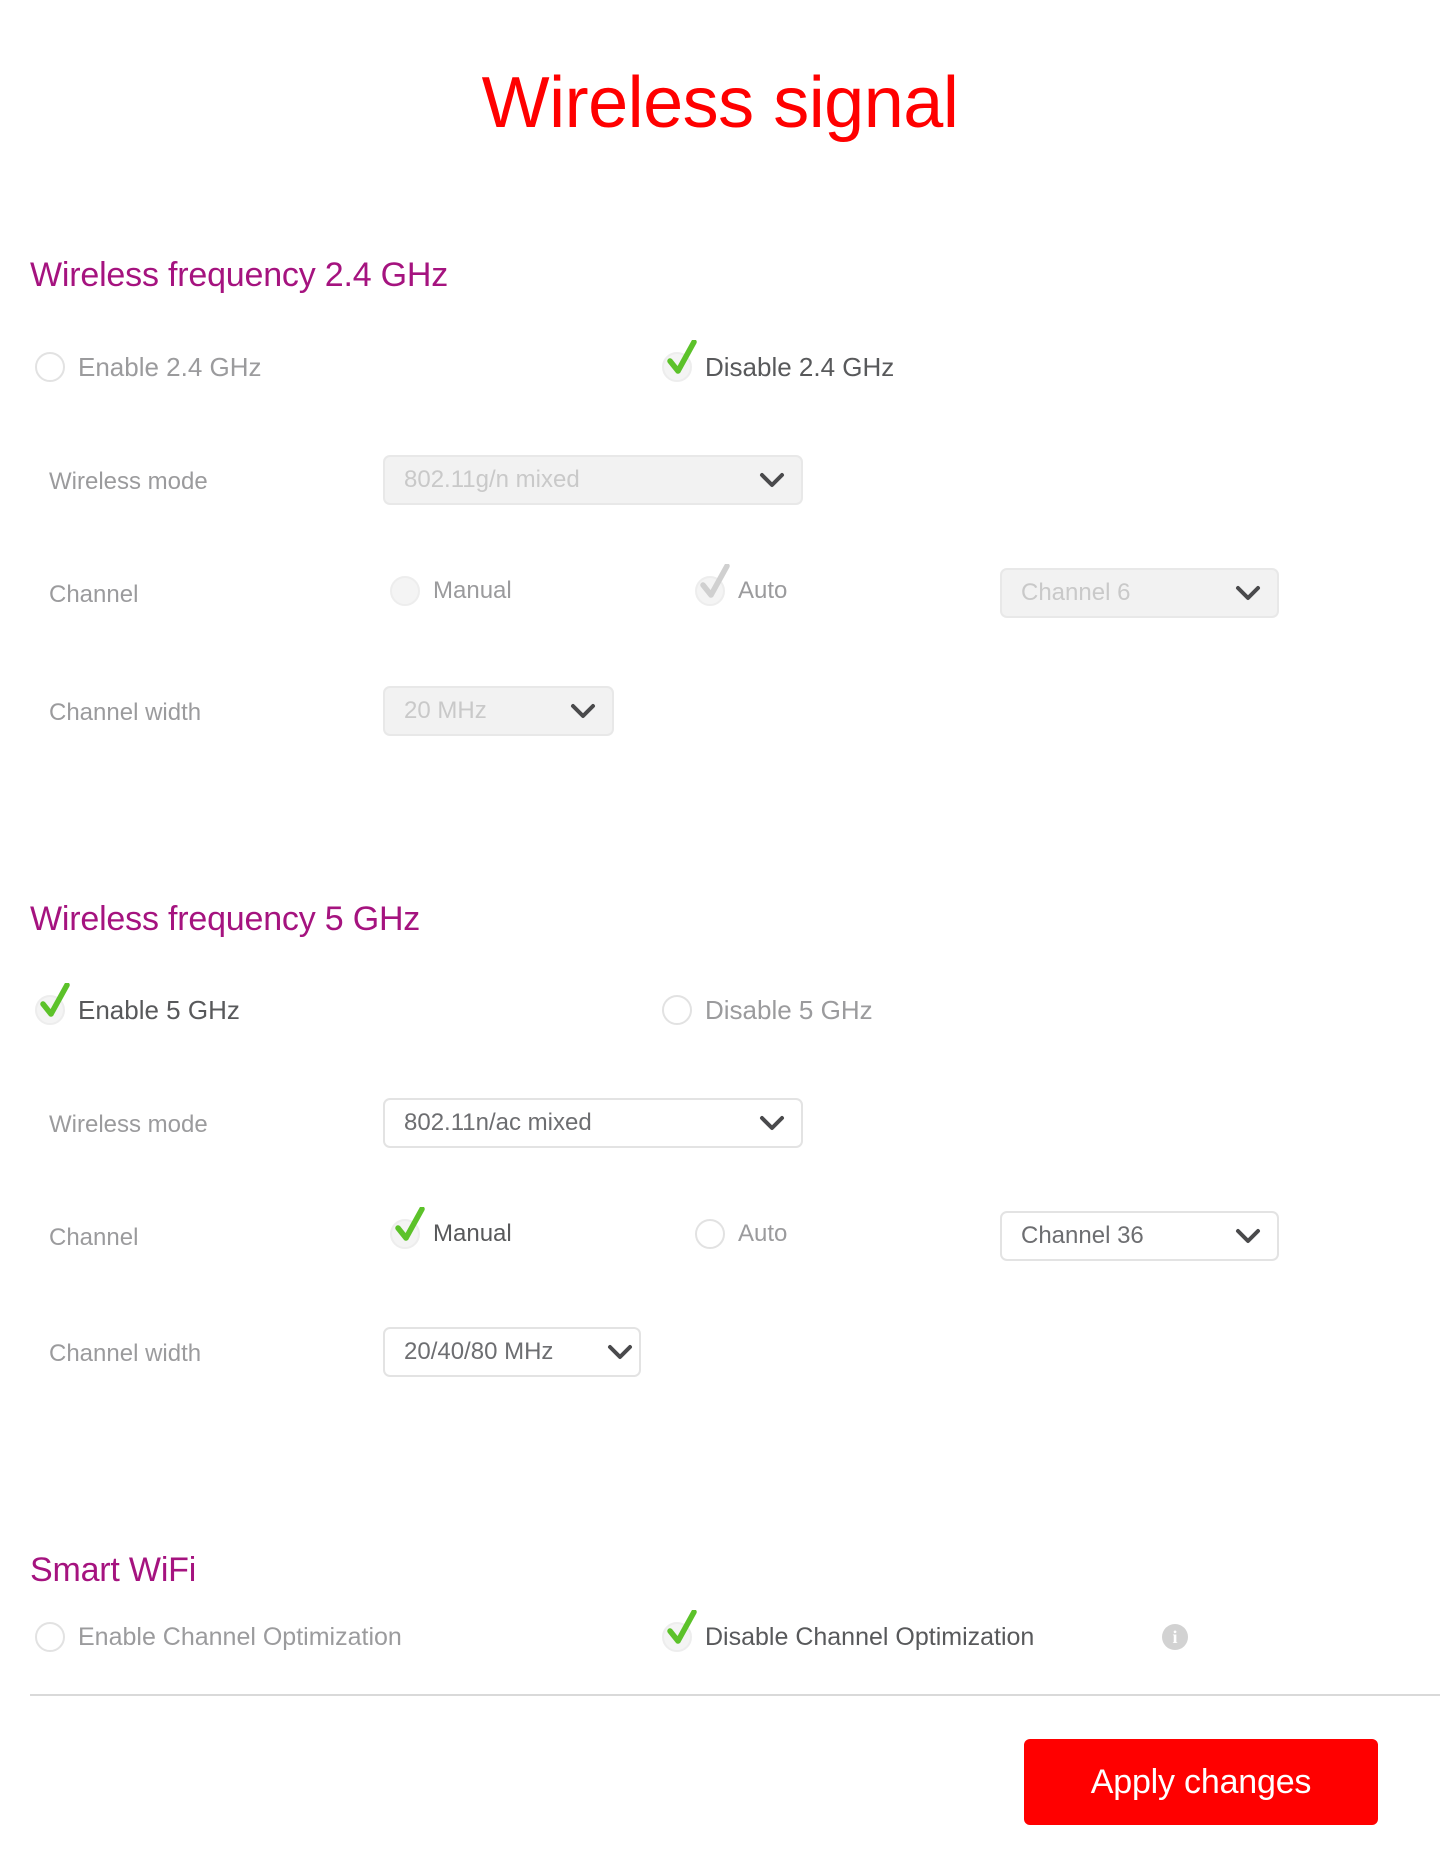  I want to click on label-channel-24ghz: Channel, so click(94, 594).